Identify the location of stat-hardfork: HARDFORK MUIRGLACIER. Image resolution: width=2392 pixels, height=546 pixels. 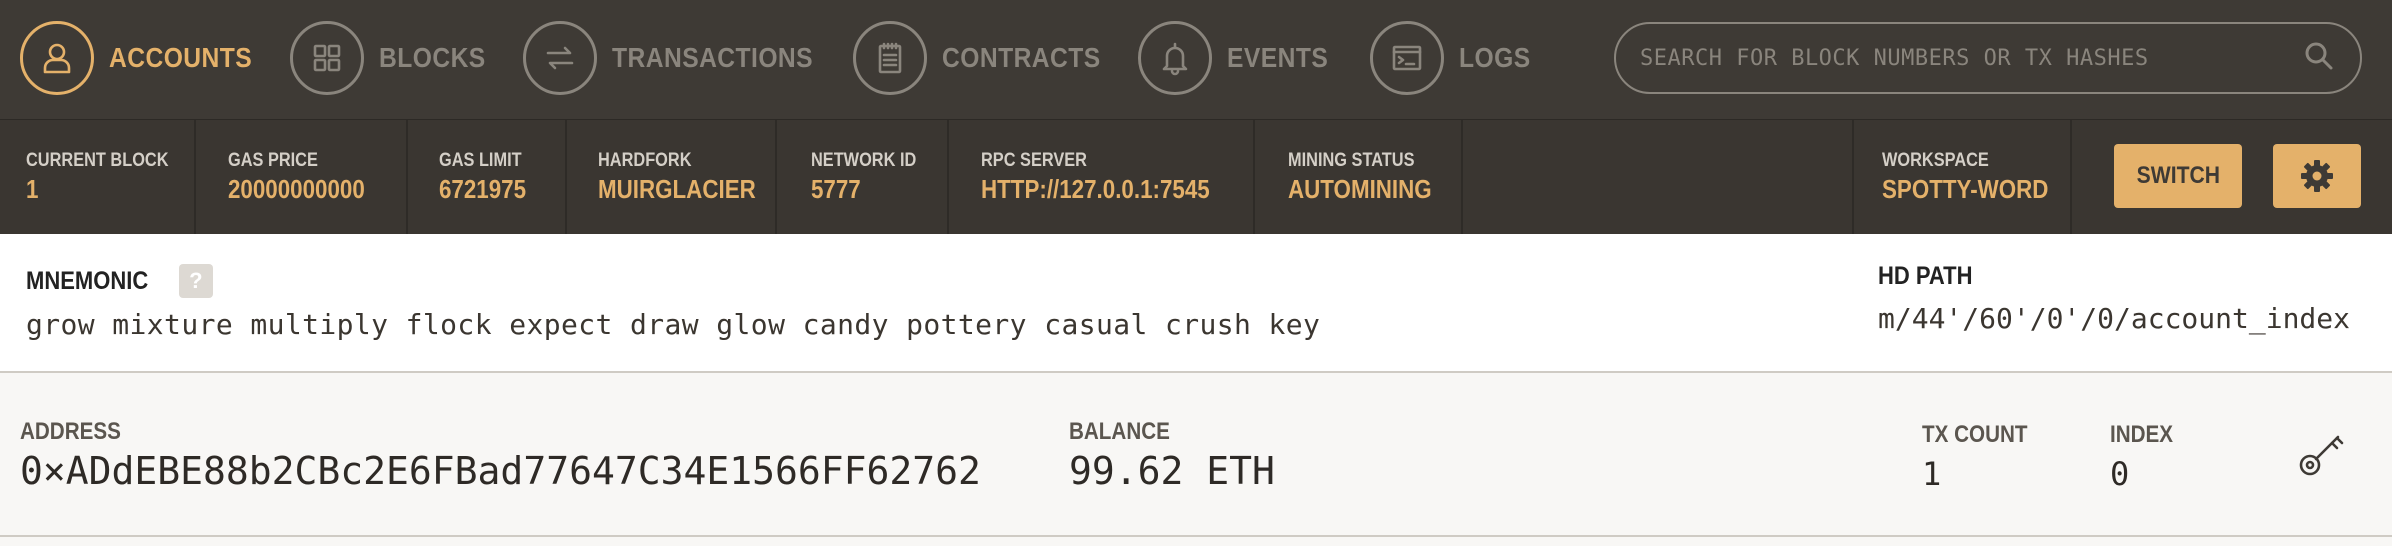
(672, 177).